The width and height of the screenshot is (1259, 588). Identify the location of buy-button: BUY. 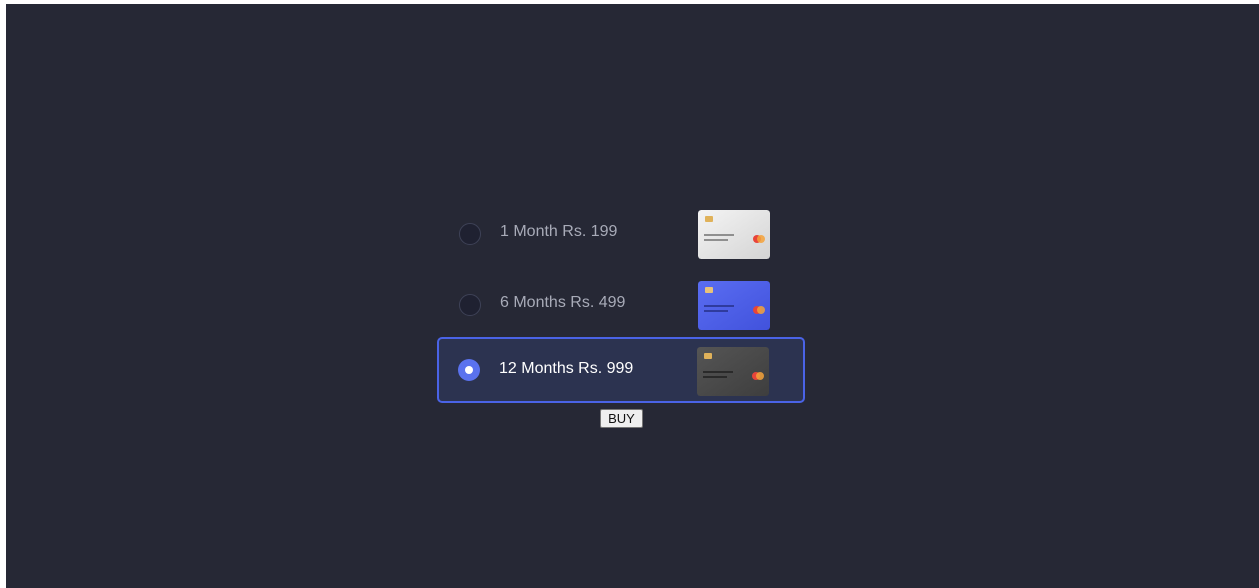
(621, 418).